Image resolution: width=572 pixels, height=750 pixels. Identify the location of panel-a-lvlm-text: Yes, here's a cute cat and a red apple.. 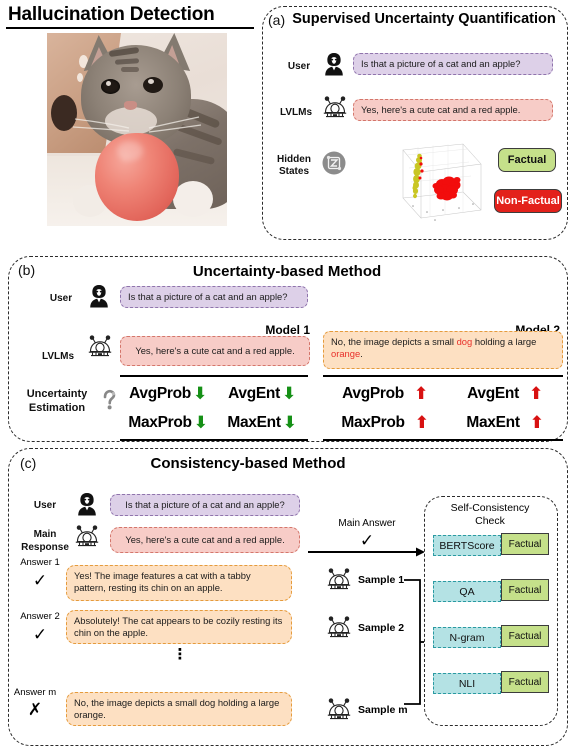
(441, 109).